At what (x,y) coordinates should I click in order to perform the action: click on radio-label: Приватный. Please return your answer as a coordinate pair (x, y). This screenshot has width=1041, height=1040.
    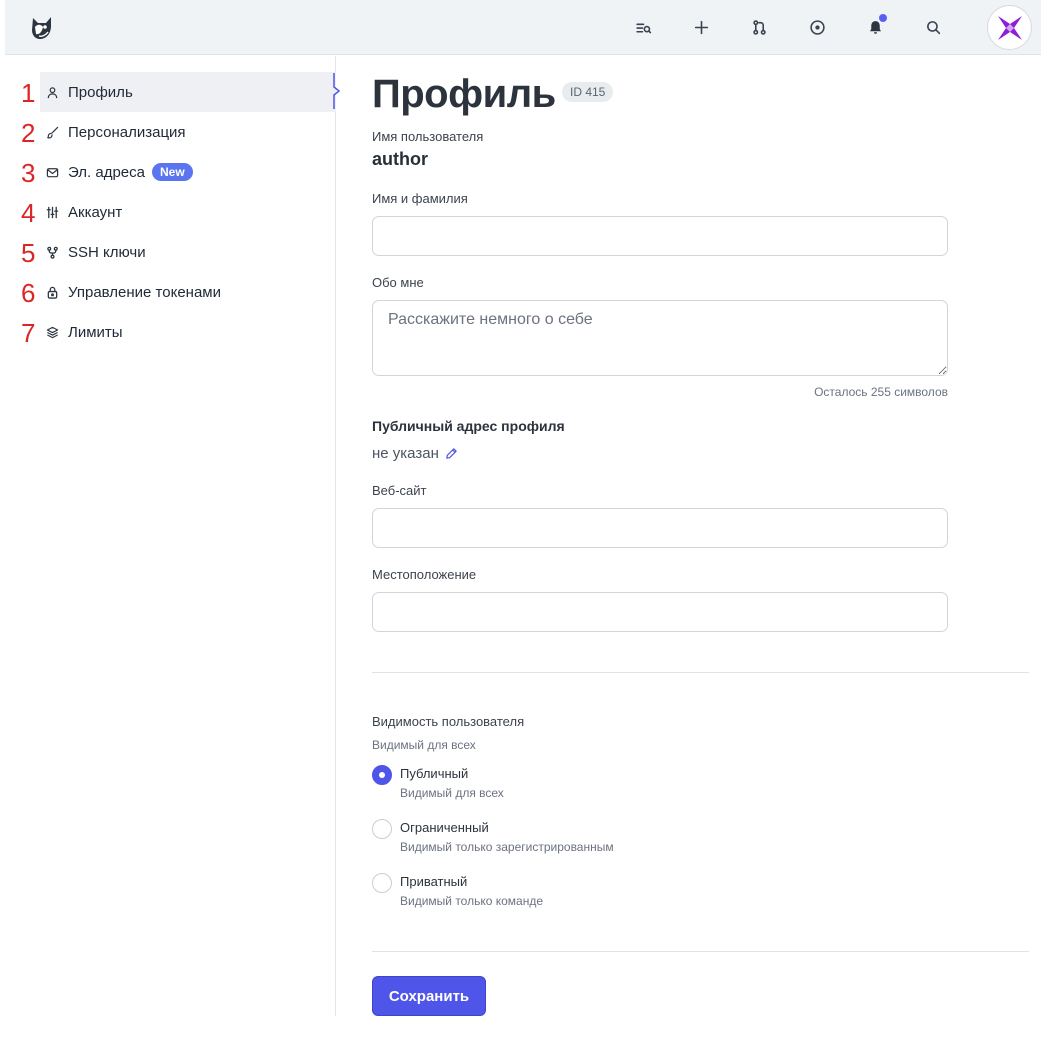
    Looking at the image, I should click on (434, 881).